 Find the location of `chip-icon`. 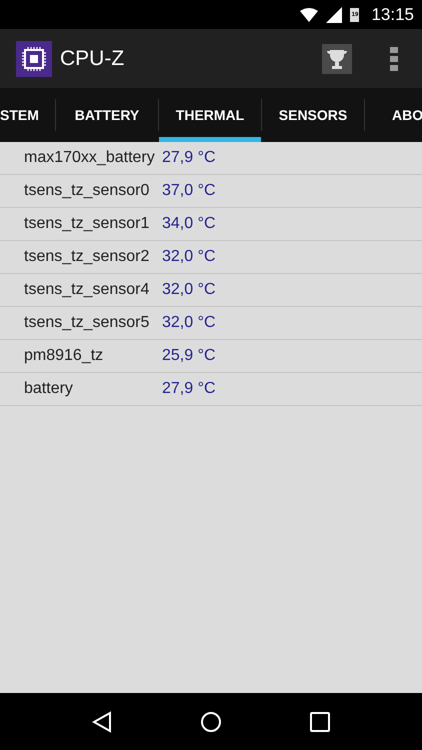

chip-icon is located at coordinates (34, 58).